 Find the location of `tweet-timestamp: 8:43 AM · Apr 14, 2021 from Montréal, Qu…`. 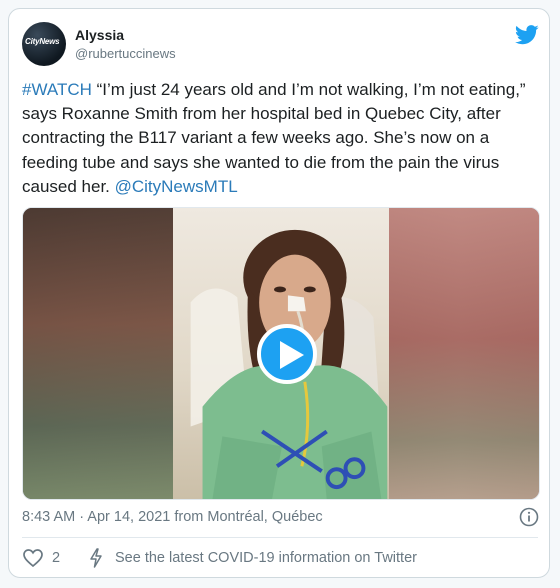

tweet-timestamp: 8:43 AM · Apr 14, 2021 from Montréal, Qu… is located at coordinates (172, 517).